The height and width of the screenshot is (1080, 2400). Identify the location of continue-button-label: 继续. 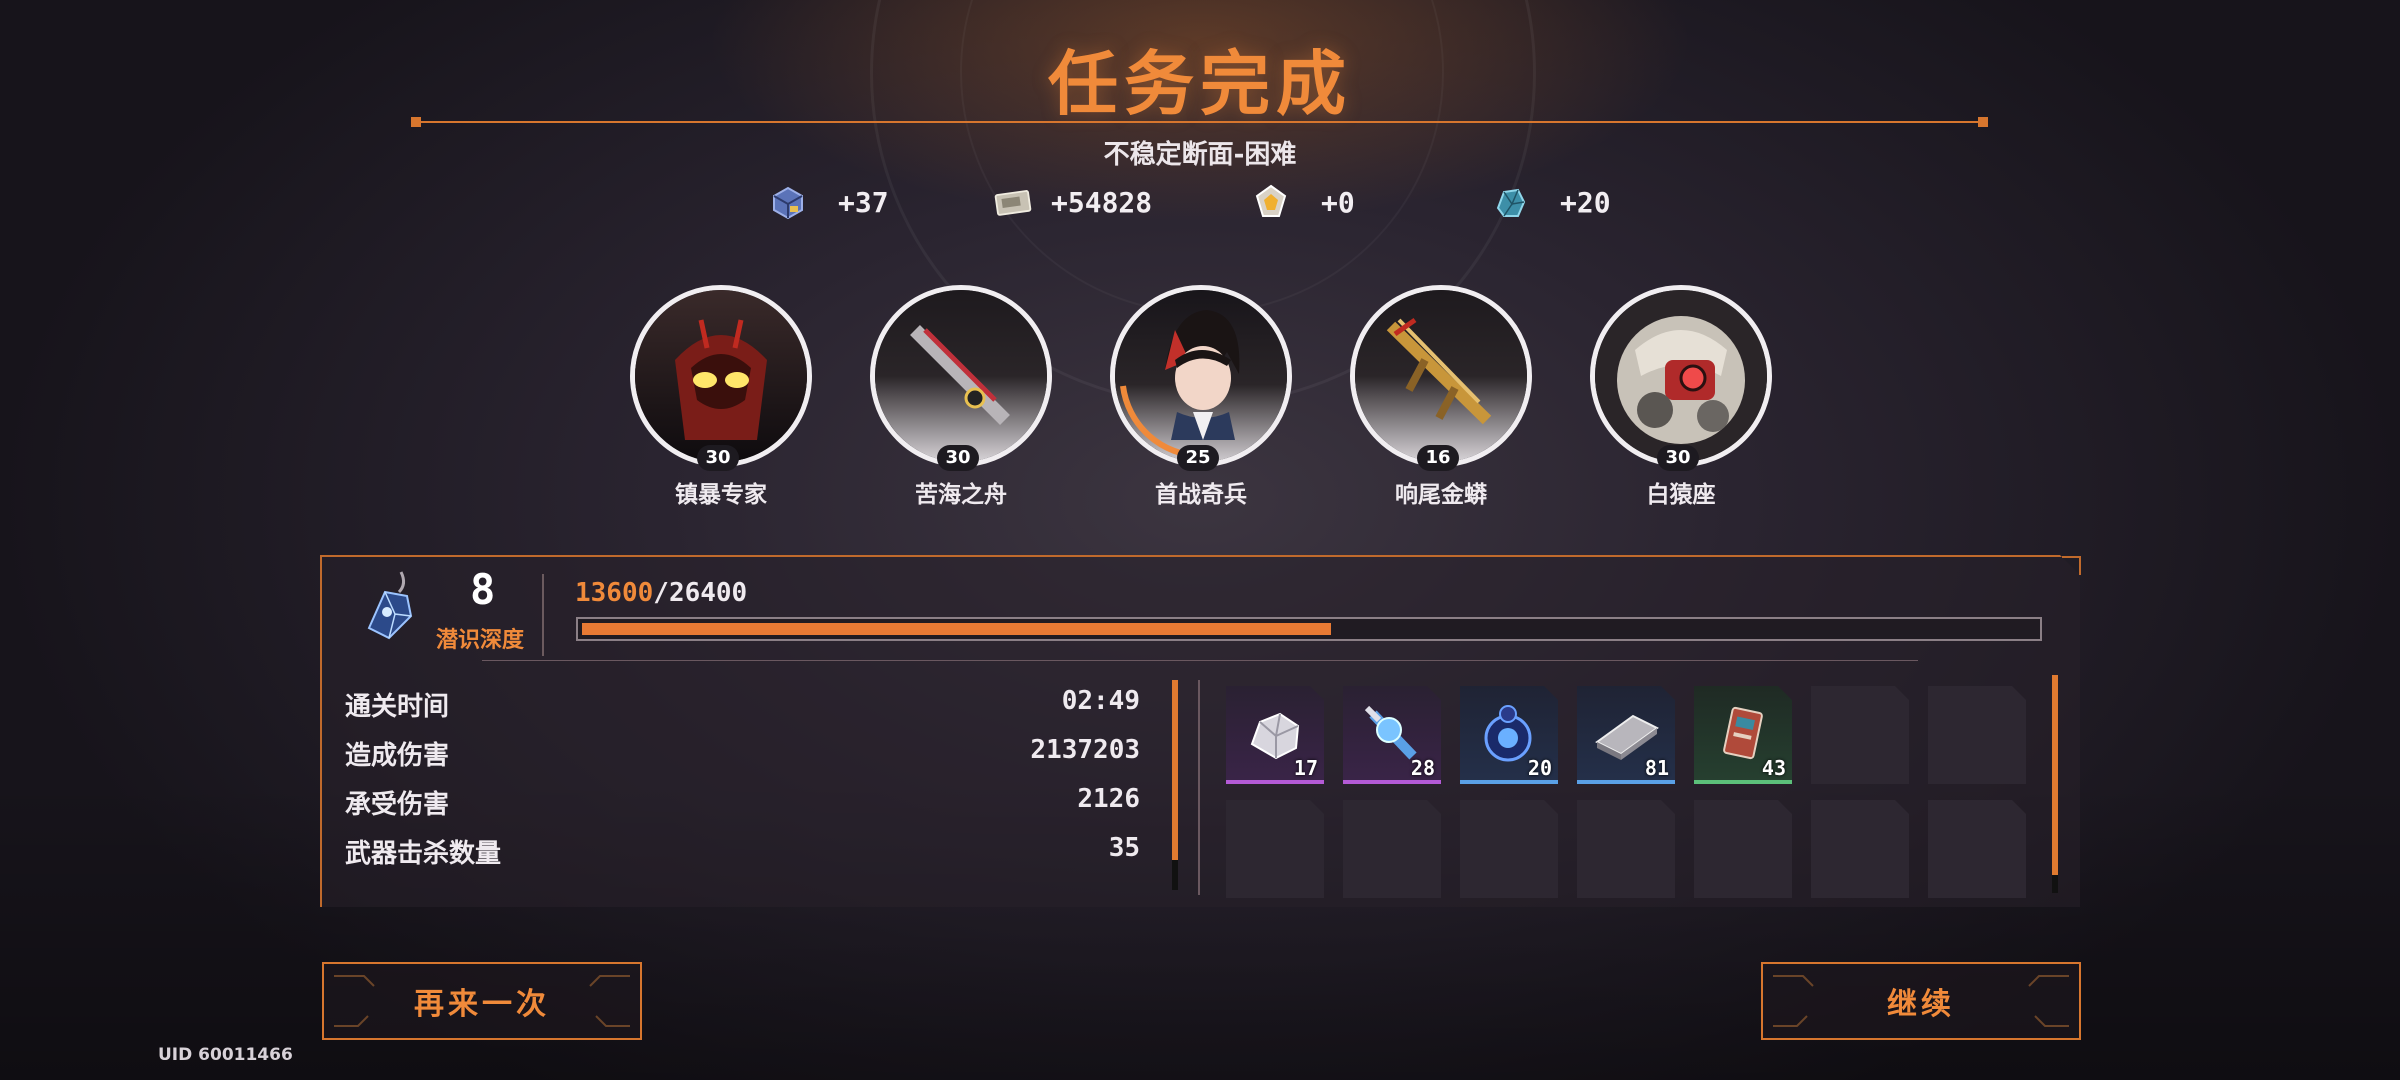
(1921, 1004).